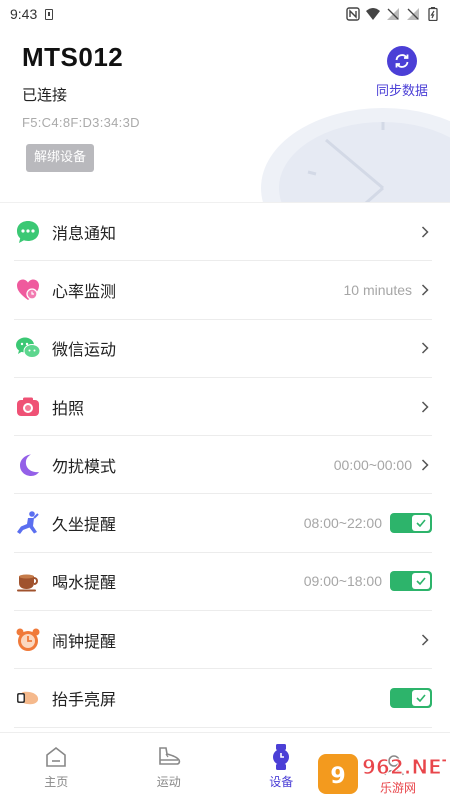 This screenshot has height=800, width=450. Describe the element at coordinates (84, 525) in the screenshot. I see `setting-label: 久坐提醒` at that location.